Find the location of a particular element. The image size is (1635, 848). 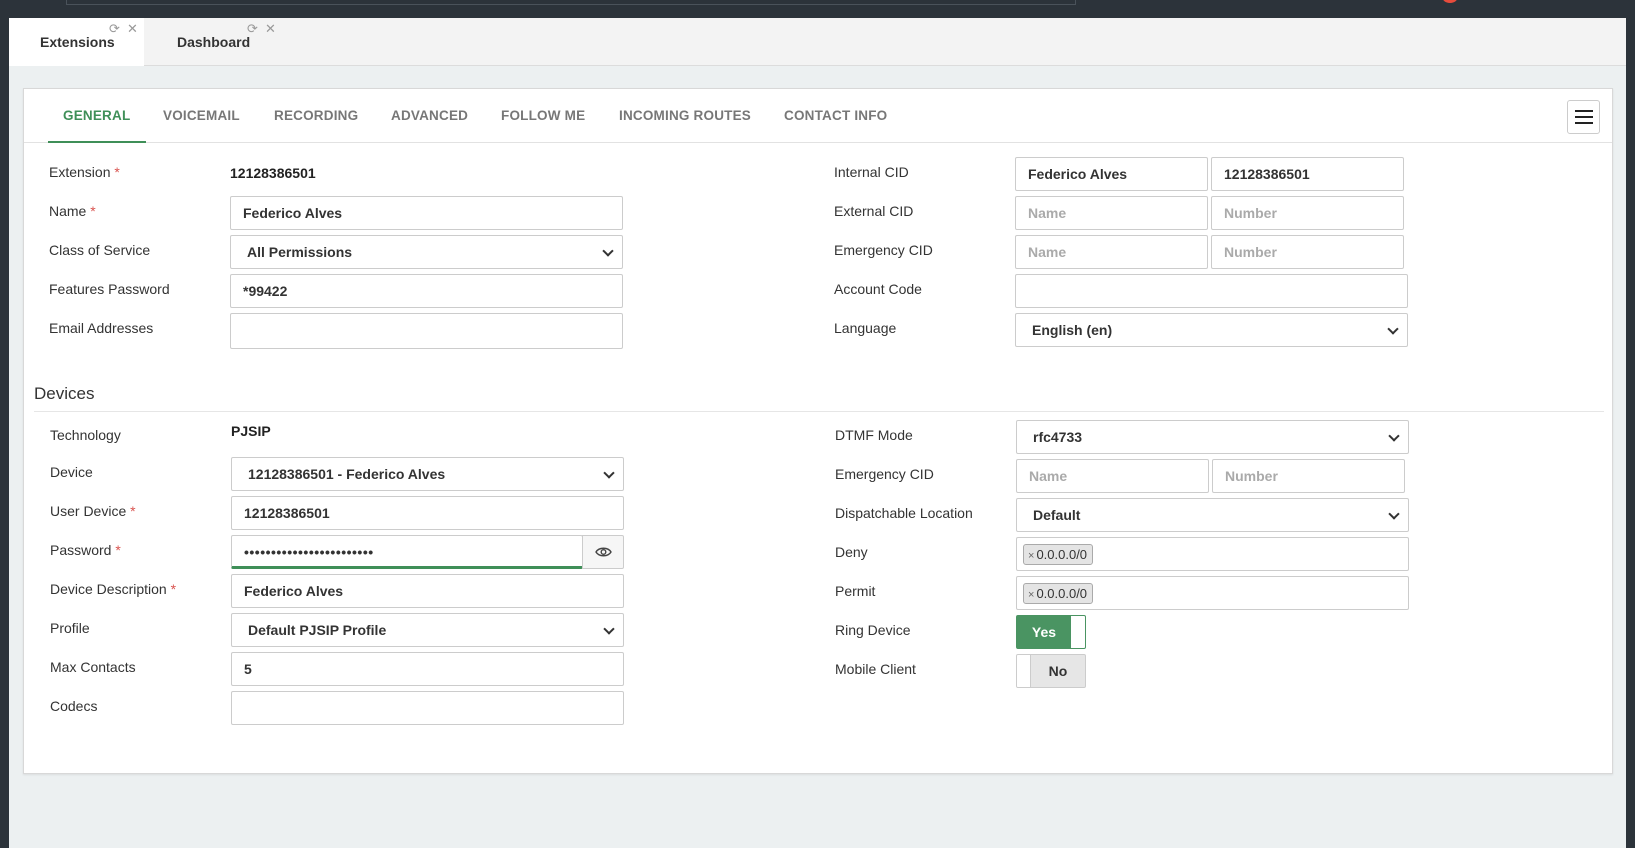

technology-label: Technology is located at coordinates (85, 435).